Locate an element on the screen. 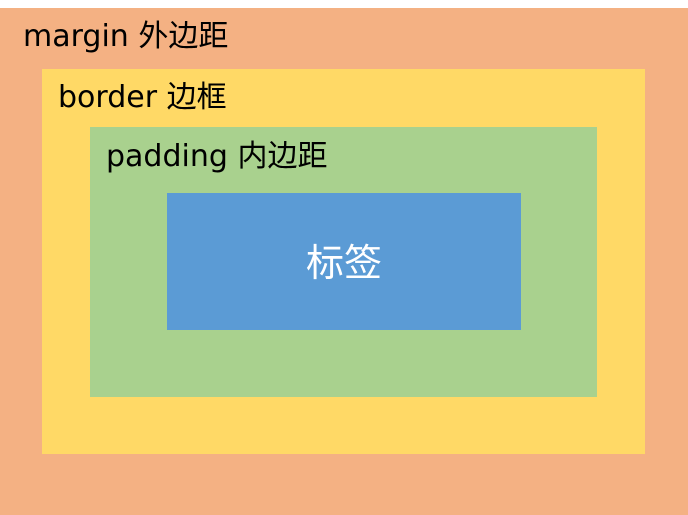 Image resolution: width=688 pixels, height=515 pixels. padding-label: padding 内边距 is located at coordinates (217, 156).